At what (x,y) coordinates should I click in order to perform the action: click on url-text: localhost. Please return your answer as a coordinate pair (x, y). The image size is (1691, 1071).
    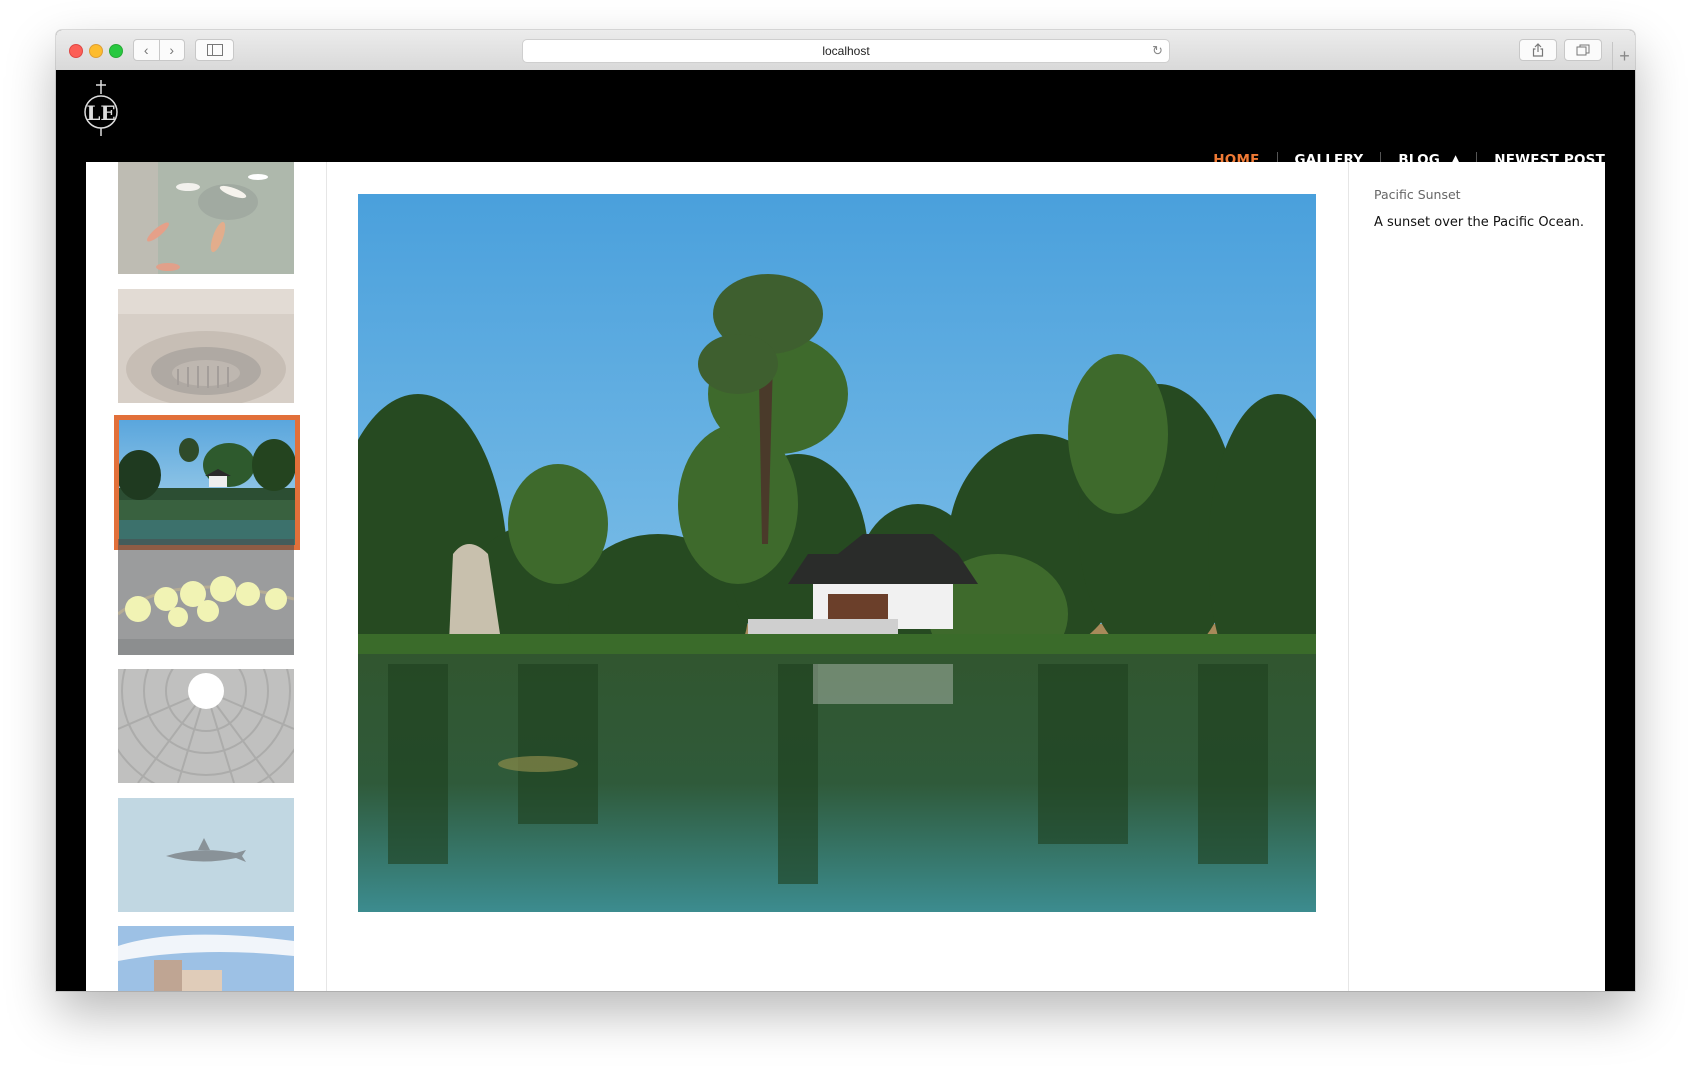
    Looking at the image, I should click on (846, 51).